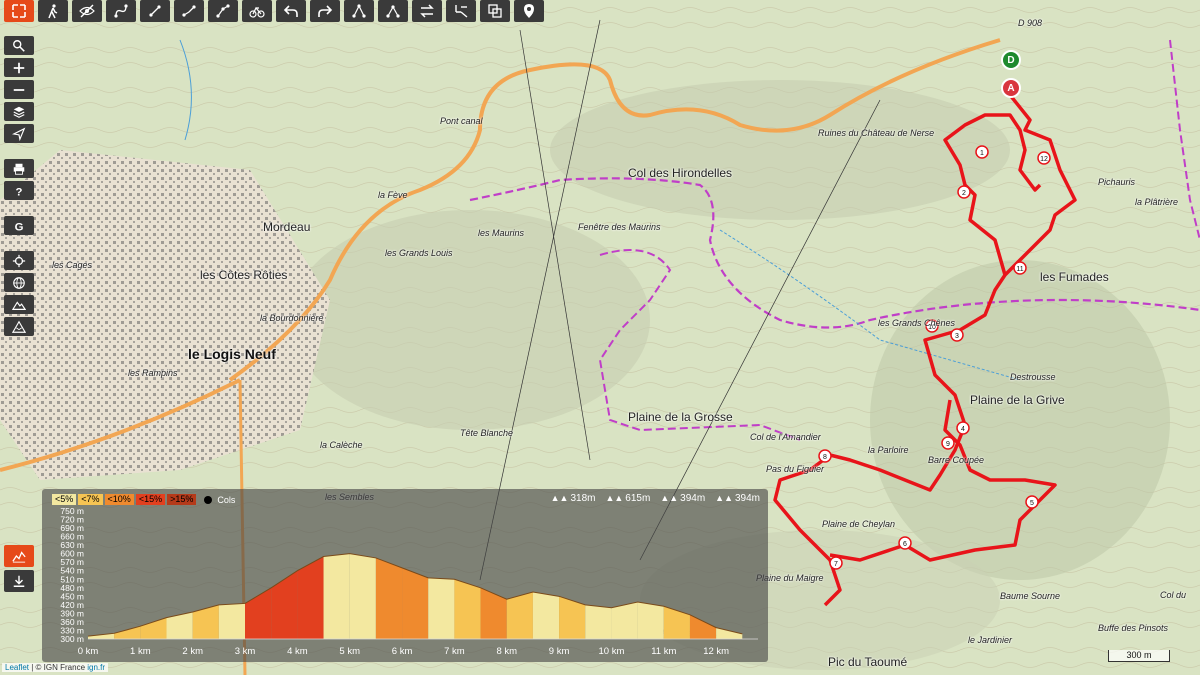  Describe the element at coordinates (1173, 595) in the screenshot. I see `place-label-col-du: Col du` at that location.